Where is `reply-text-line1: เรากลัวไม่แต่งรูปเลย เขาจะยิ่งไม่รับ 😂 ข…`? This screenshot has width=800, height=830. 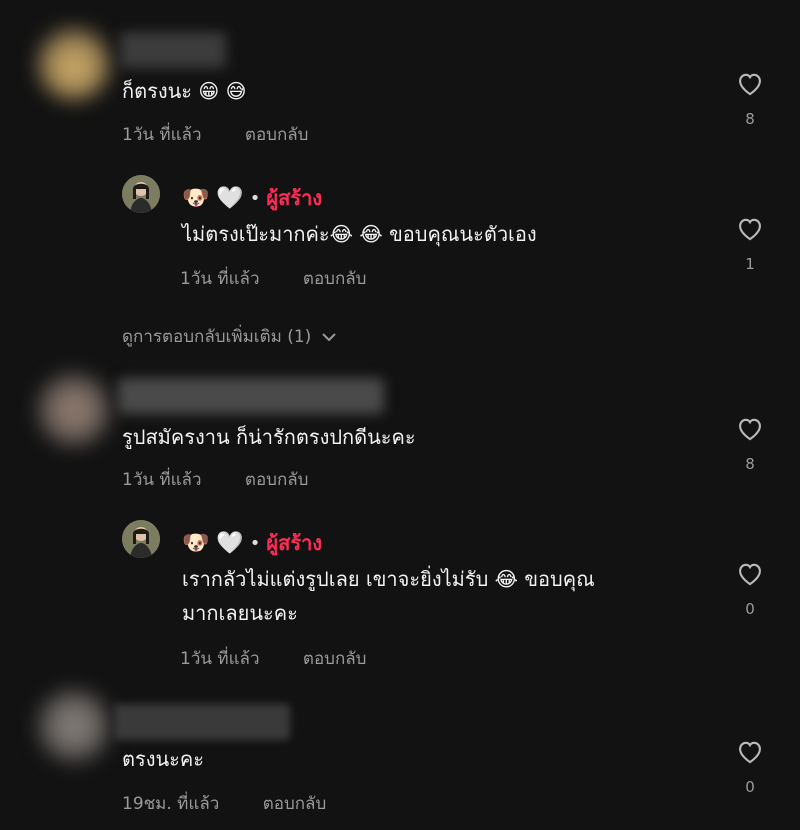
reply-text-line1: เรากลัวไม่แต่งรูปเลย เขาจะยิ่งไม่รับ 😂 ข… is located at coordinates (388, 579).